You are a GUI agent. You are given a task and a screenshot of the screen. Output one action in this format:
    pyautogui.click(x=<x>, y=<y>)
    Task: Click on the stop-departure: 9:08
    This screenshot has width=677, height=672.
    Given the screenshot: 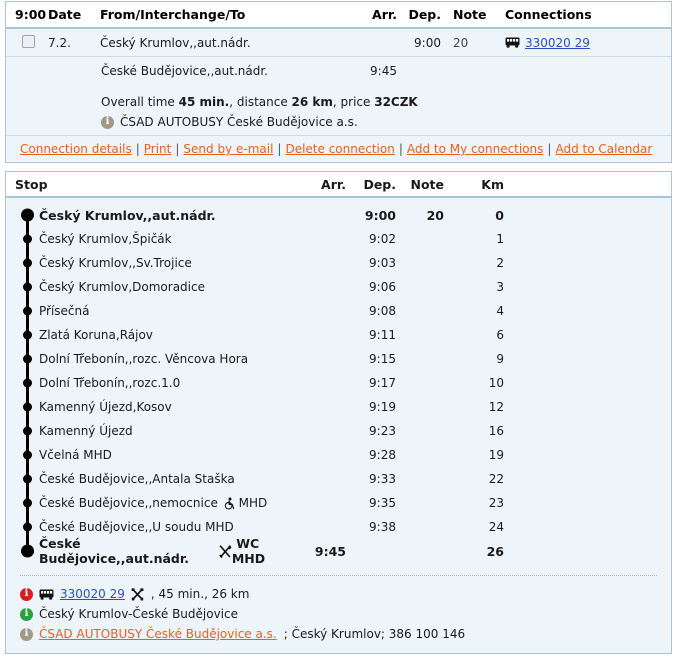 What is the action you would take?
    pyautogui.click(x=382, y=311)
    